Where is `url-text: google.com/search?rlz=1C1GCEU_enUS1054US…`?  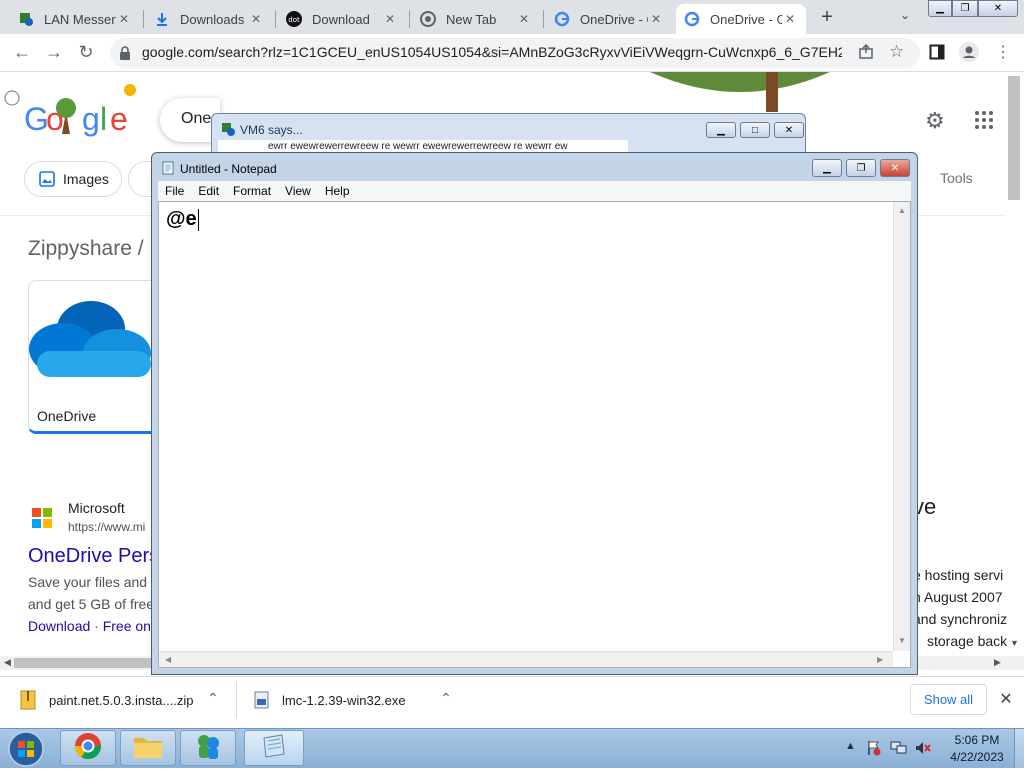 url-text: google.com/search?rlz=1C1GCEU_enUS1054US… is located at coordinates (492, 52).